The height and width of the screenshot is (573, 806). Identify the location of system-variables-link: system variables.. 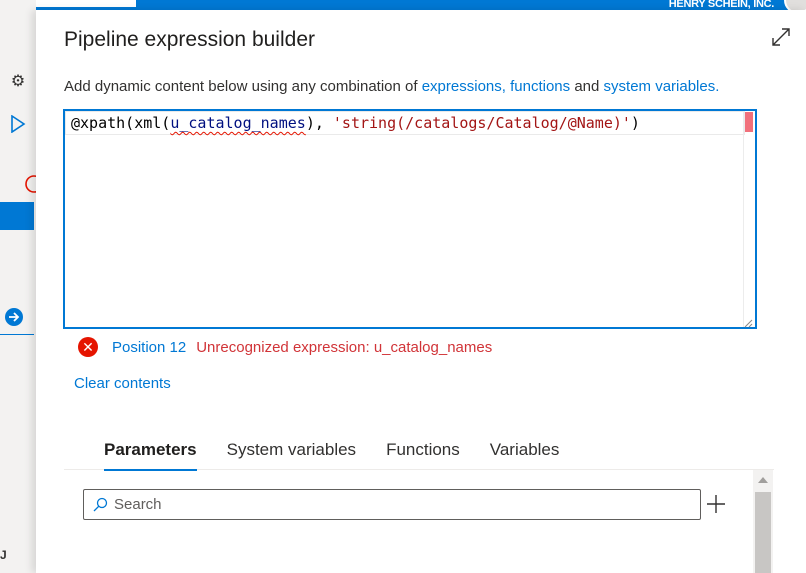
(662, 86).